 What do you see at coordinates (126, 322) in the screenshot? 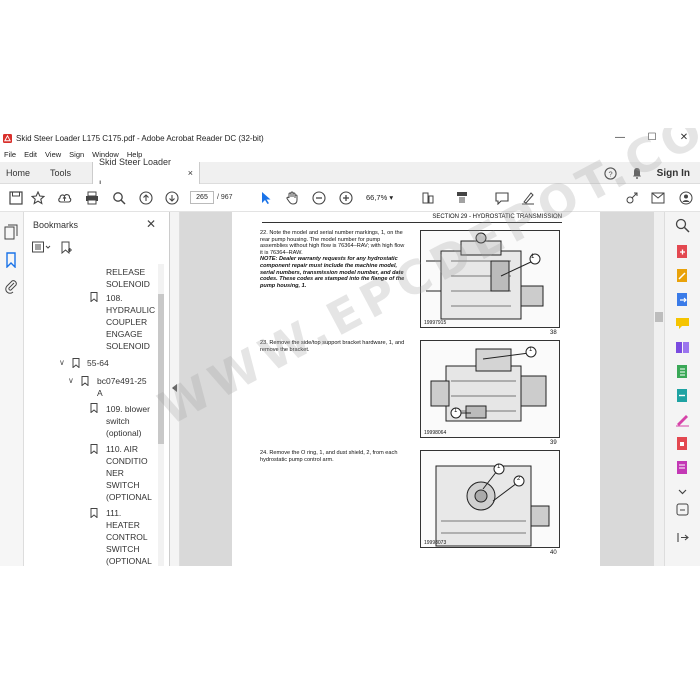
I see `bookmark-item: COUPLER` at bounding box center [126, 322].